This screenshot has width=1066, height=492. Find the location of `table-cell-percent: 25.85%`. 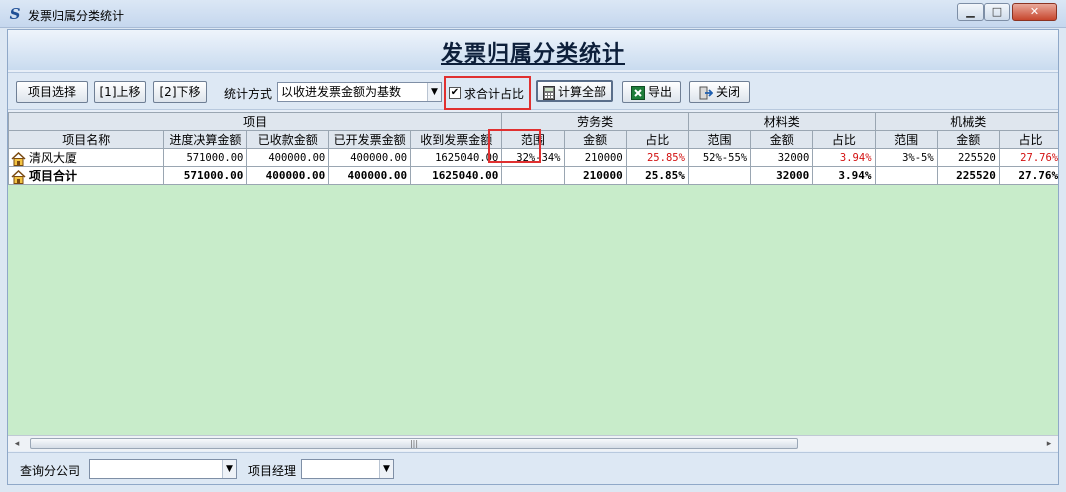

table-cell-percent: 25.85% is located at coordinates (657, 157).